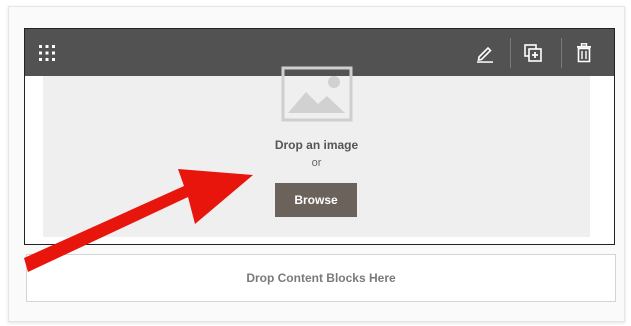 Image resolution: width=631 pixels, height=326 pixels. Describe the element at coordinates (138, 220) in the screenshot. I see `annotation-arrow-icon` at that location.